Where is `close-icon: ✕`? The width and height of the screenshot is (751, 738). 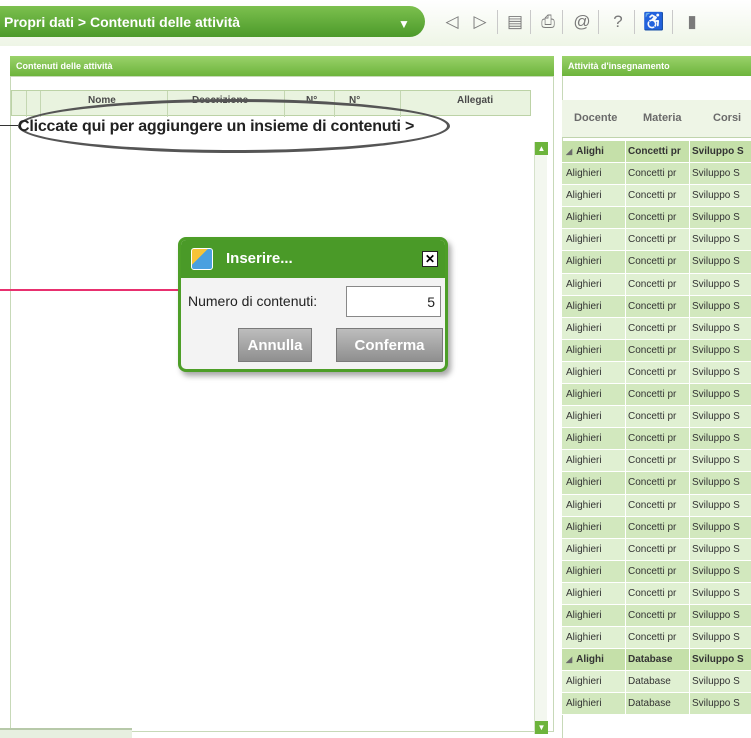
close-icon: ✕ is located at coordinates (430, 259).